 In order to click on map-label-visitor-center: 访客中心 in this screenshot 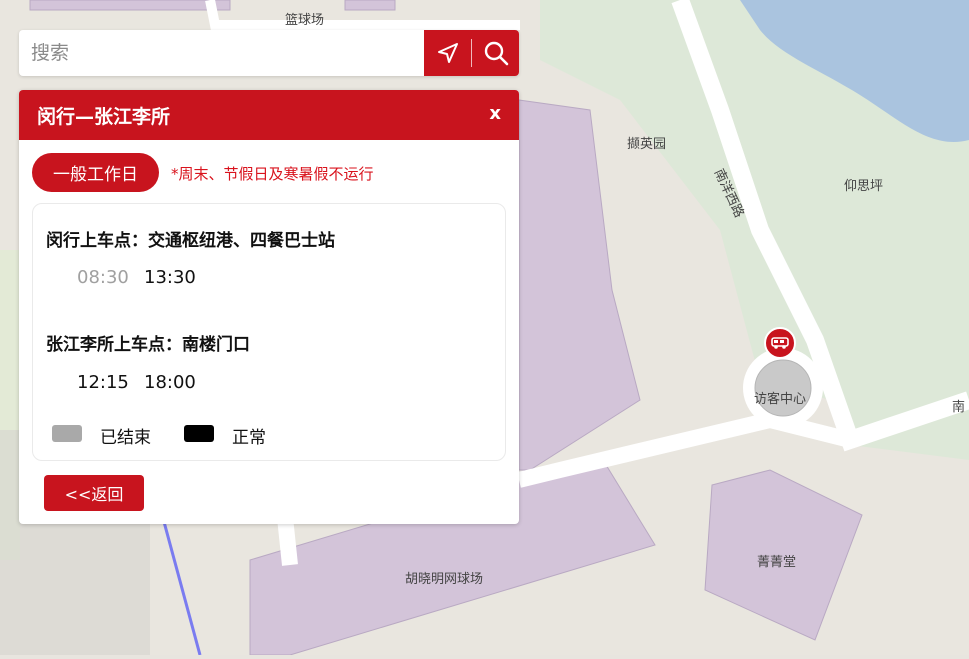, I will do `click(780, 399)`.